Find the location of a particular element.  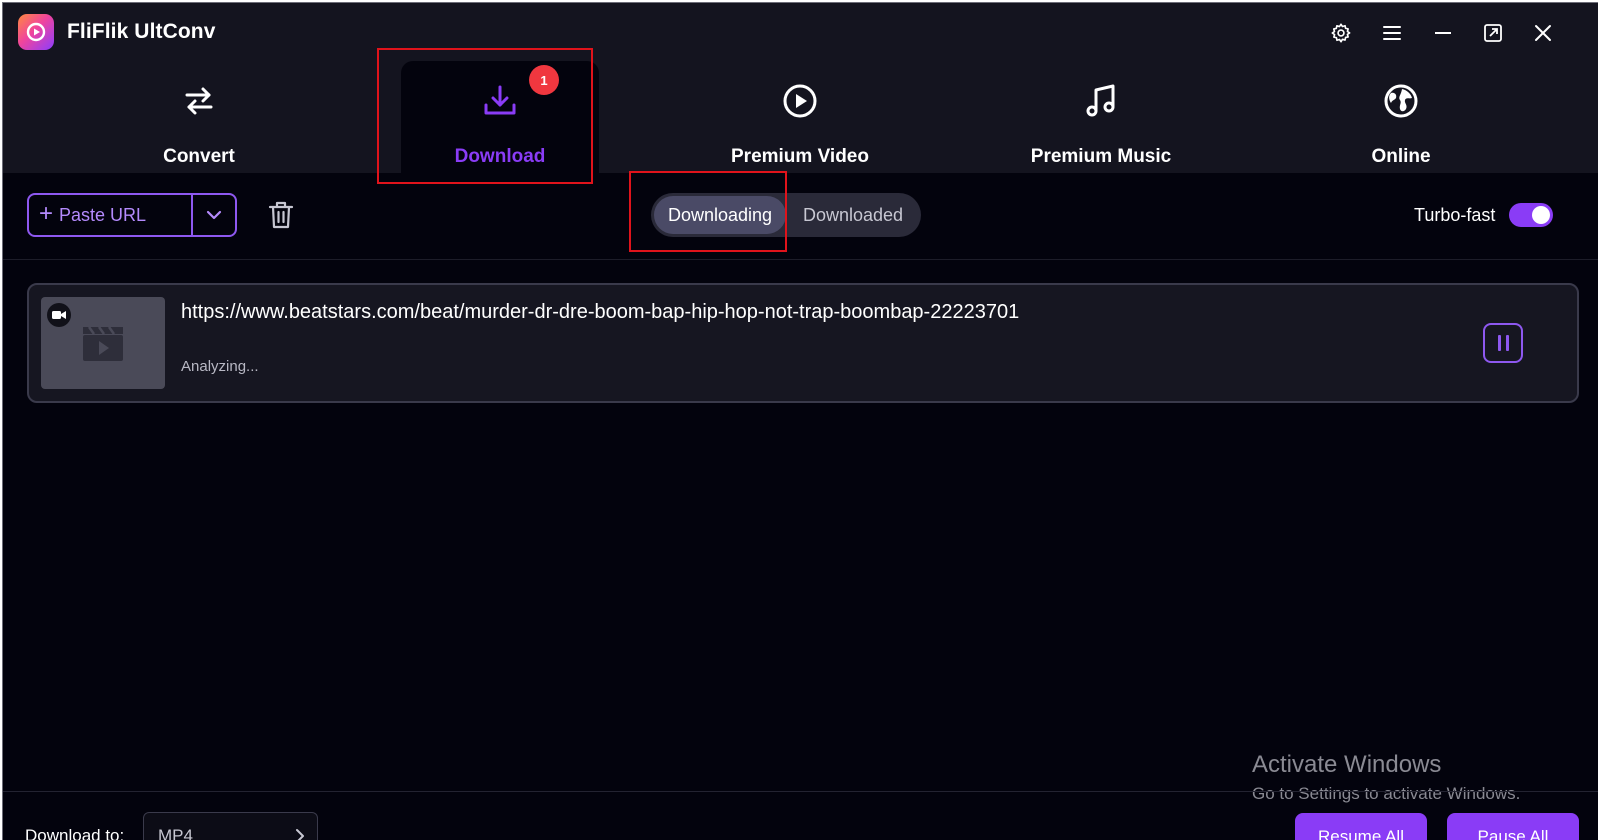

download-to-label: Download to: is located at coordinates (75, 833).